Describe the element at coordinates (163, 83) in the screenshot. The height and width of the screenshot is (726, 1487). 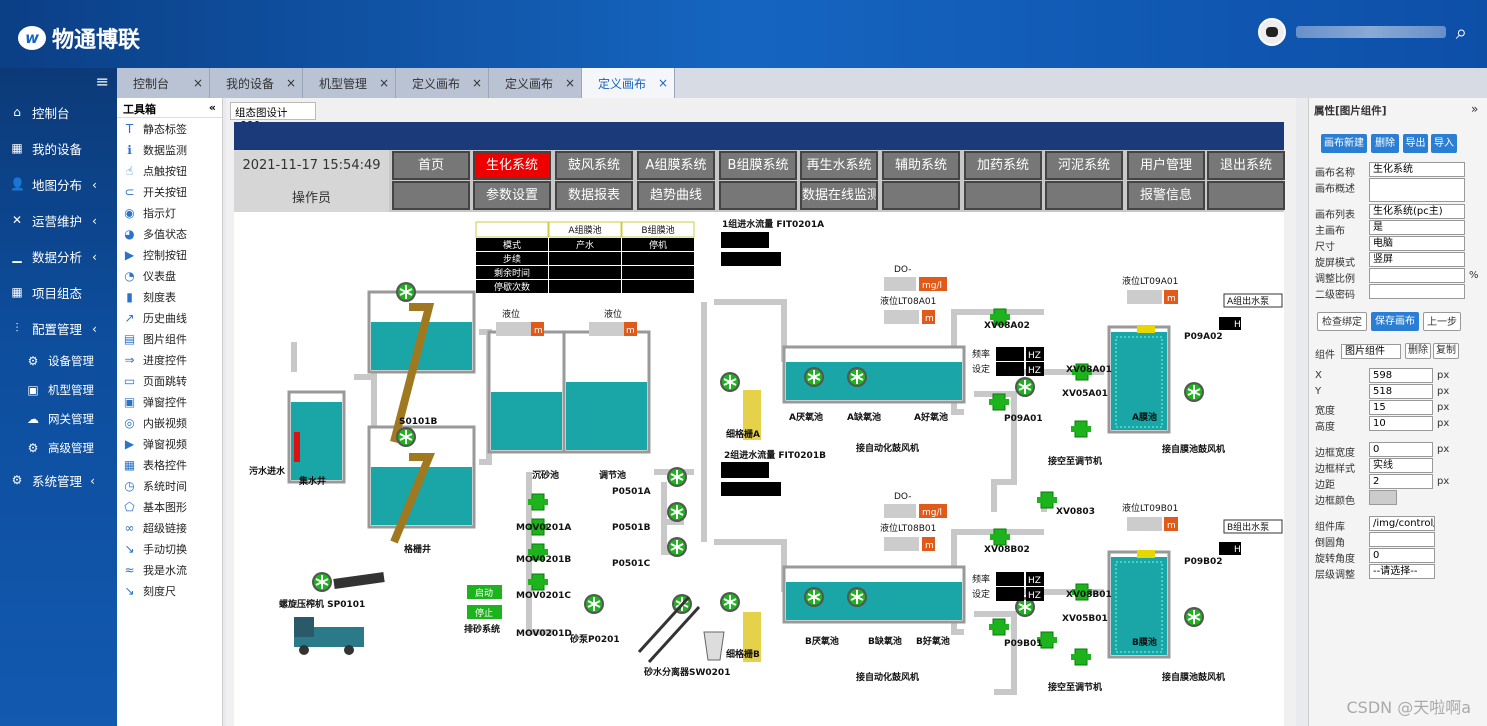
I see `tab-0: 控制台 ×` at that location.